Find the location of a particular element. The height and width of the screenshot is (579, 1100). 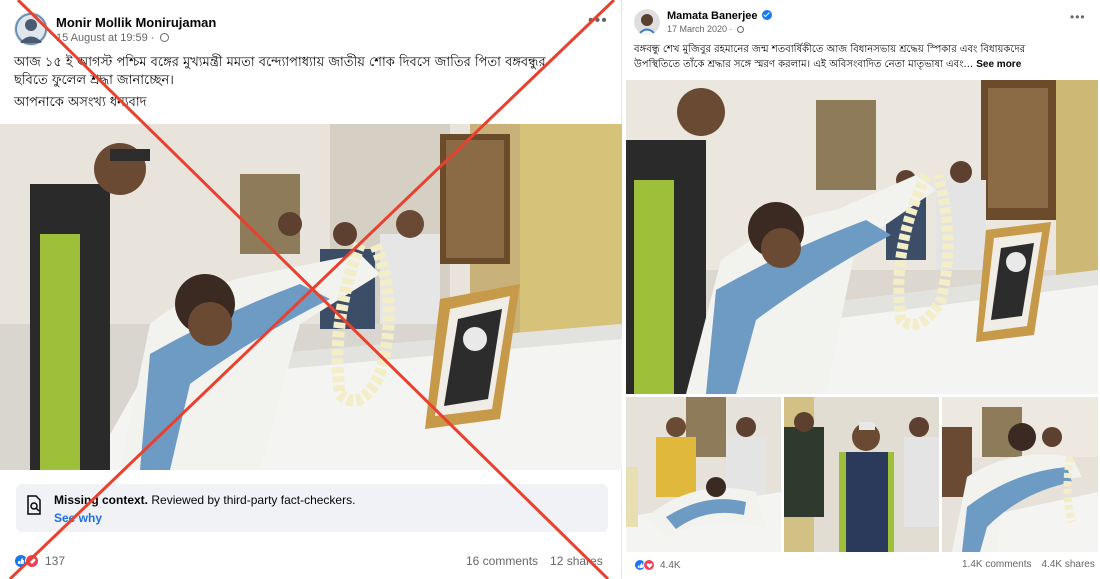

fact-check-document-icon is located at coordinates (34, 505).